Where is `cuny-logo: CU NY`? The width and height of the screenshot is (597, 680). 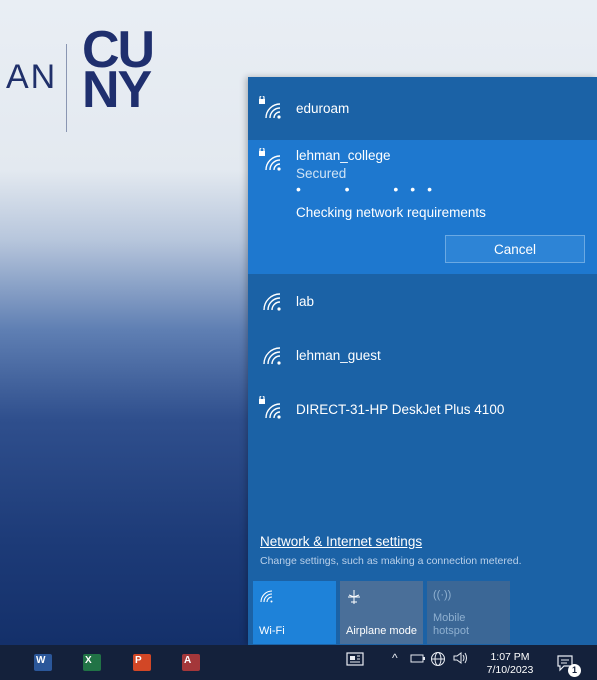 cuny-logo: CU NY is located at coordinates (132, 71).